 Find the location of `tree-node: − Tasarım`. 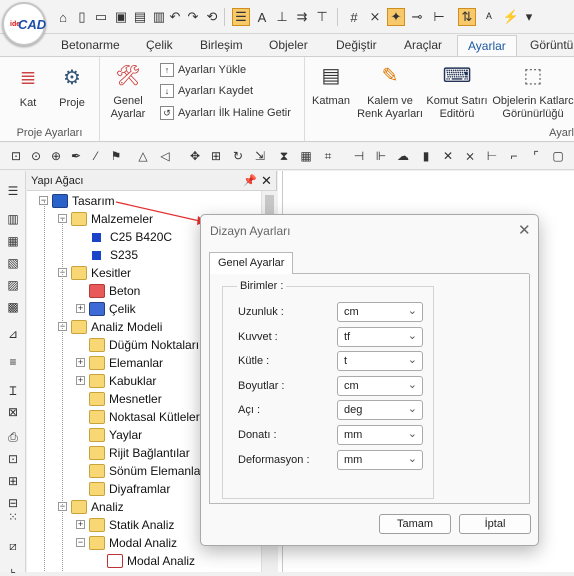

tree-node: − Tasarım is located at coordinates (77, 201).